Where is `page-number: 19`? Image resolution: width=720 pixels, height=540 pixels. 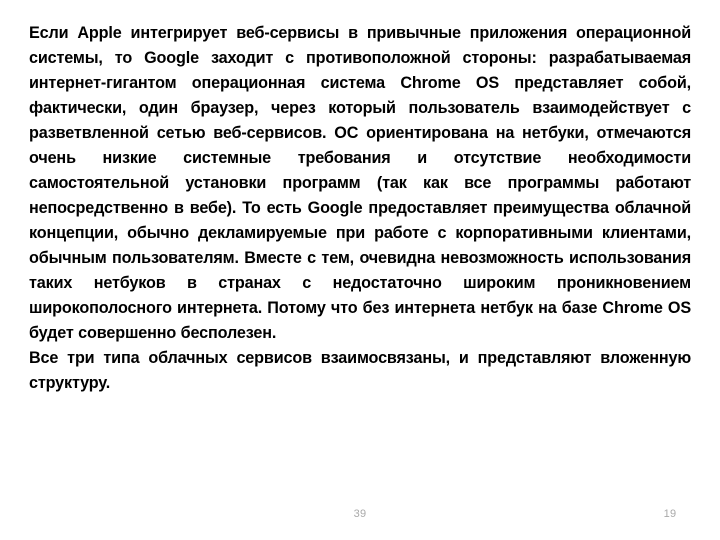 page-number: 19 is located at coordinates (670, 514).